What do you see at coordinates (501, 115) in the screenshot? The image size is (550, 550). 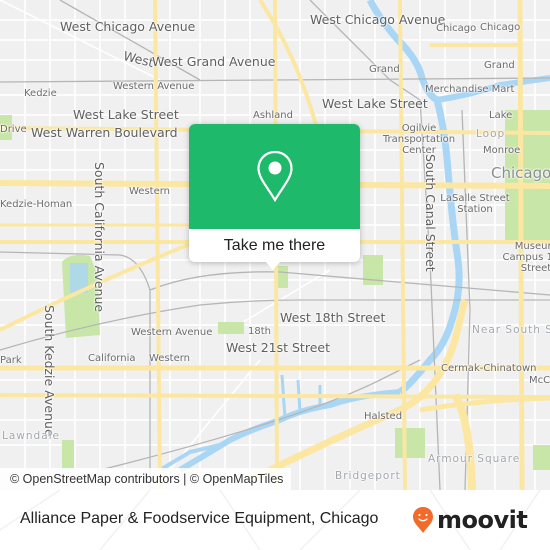 I see `label-lake-station: Lake` at bounding box center [501, 115].